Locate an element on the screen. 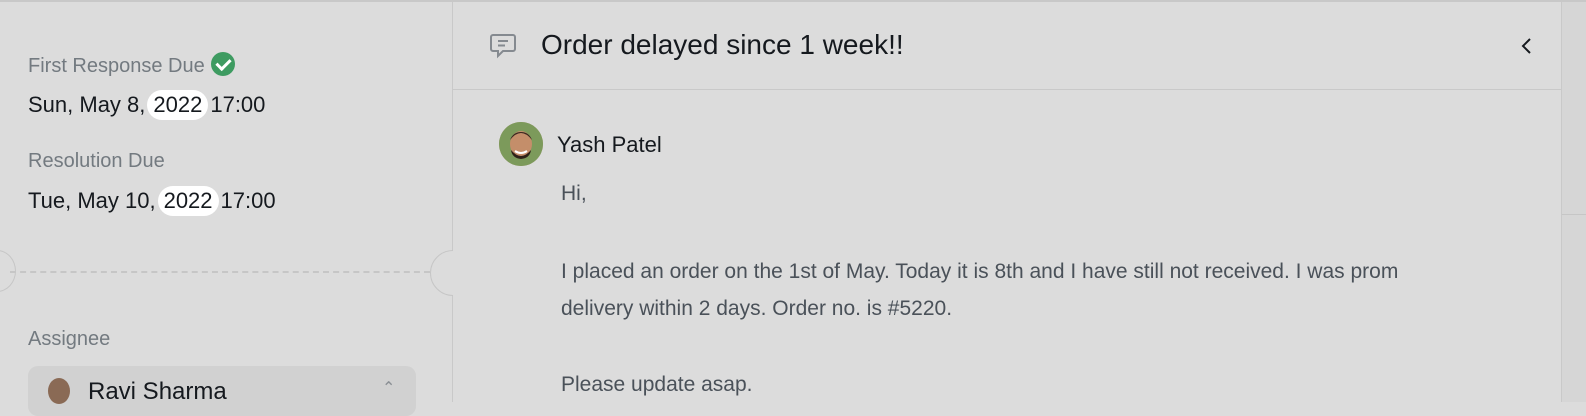 The image size is (1586, 416). chevron-left-icon is located at coordinates (1527, 46).